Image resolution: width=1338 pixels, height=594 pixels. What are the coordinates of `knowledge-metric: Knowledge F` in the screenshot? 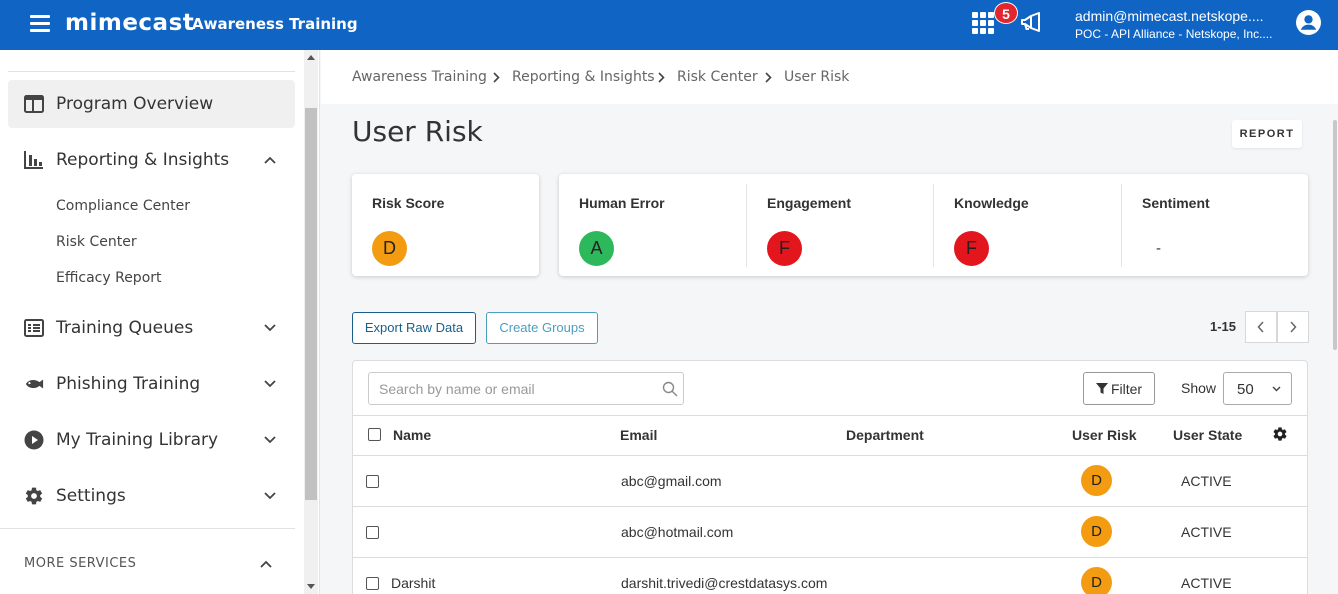 It's located at (1027, 225).